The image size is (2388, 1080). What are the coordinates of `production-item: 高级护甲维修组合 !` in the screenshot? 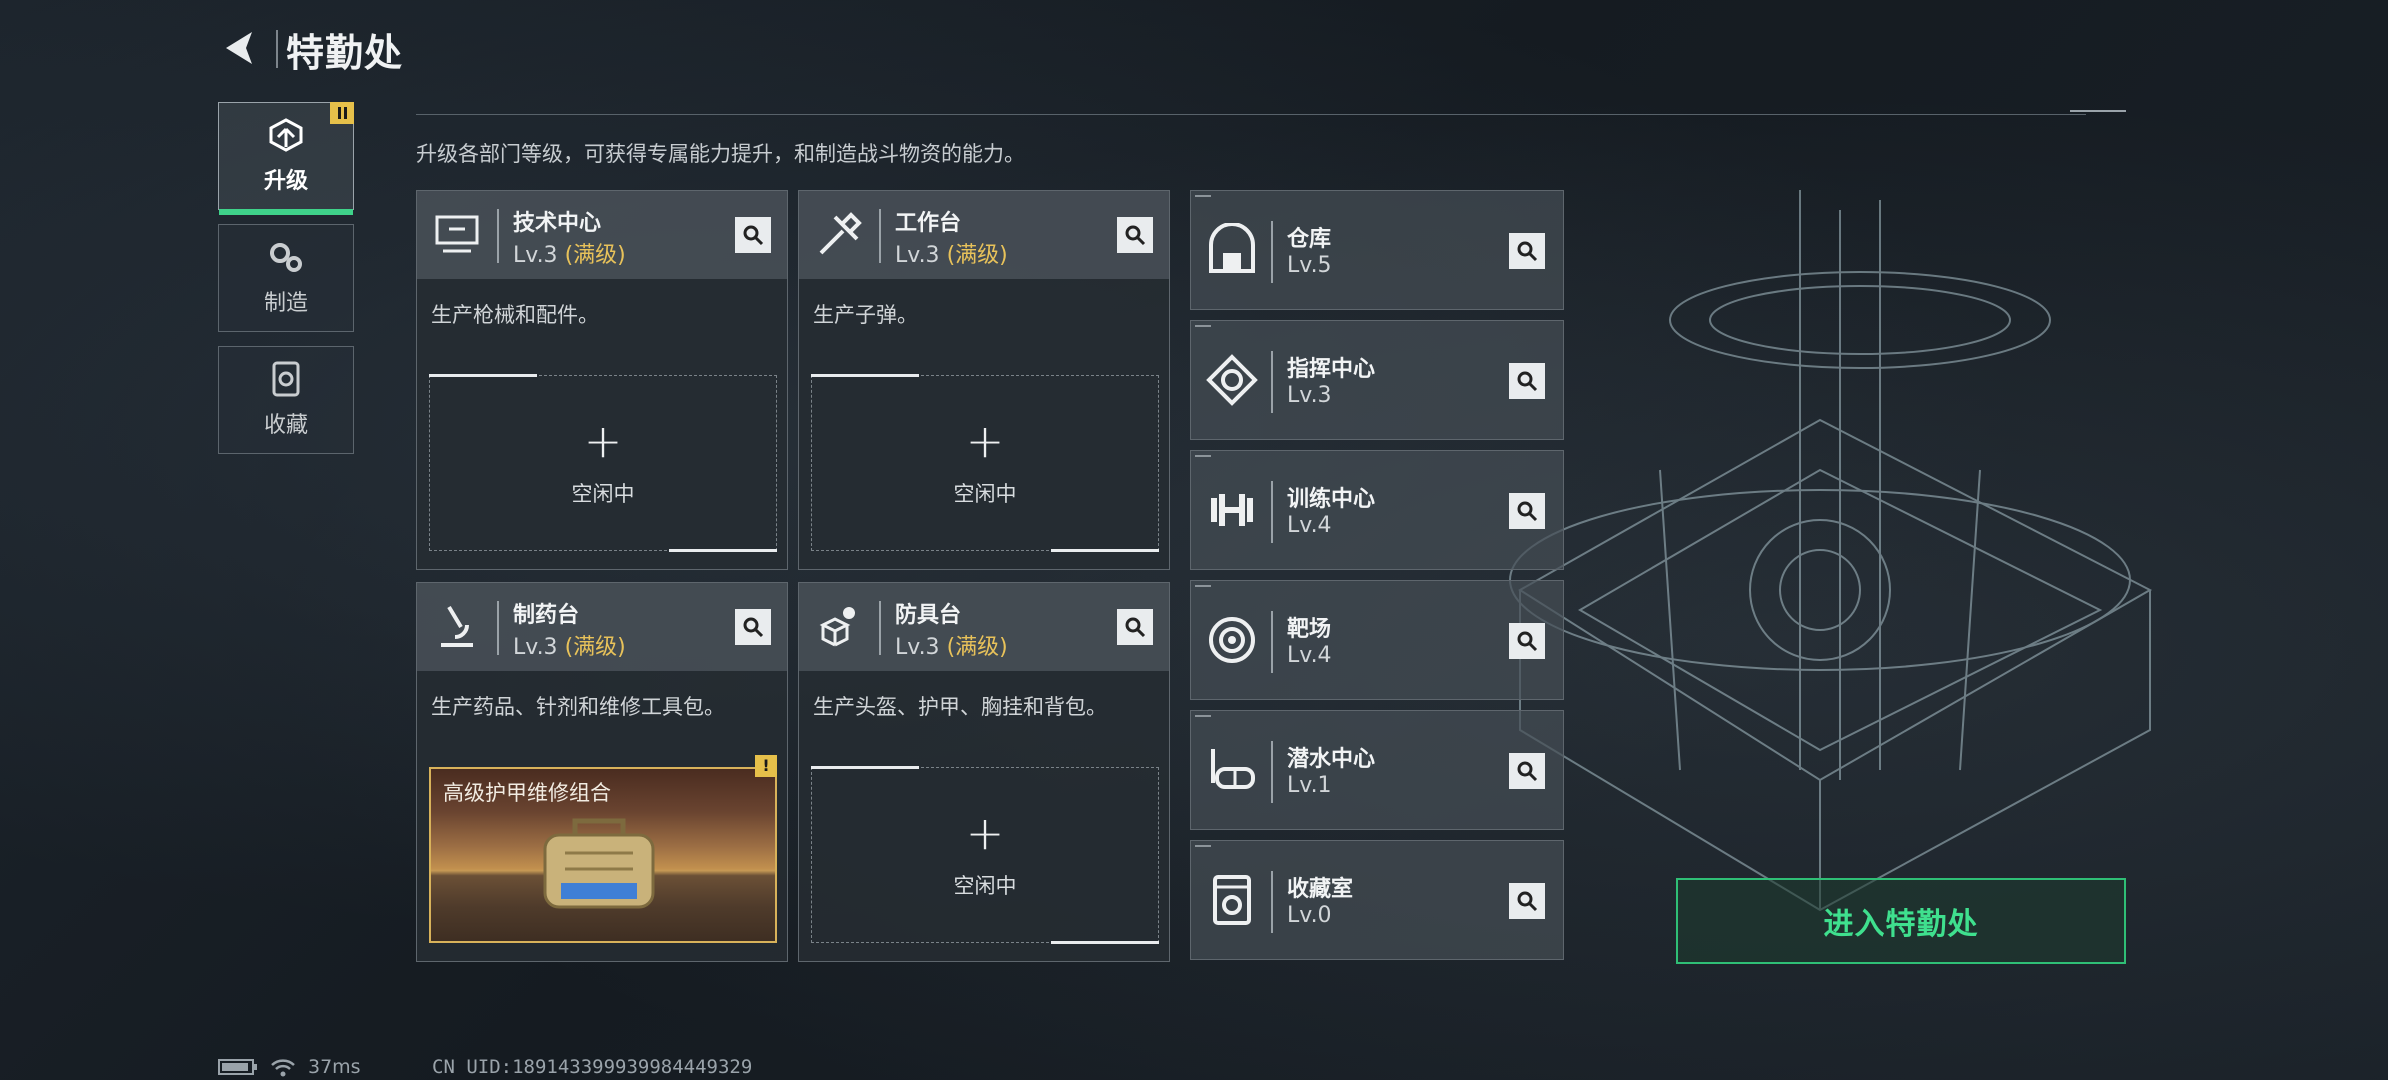 It's located at (603, 849).